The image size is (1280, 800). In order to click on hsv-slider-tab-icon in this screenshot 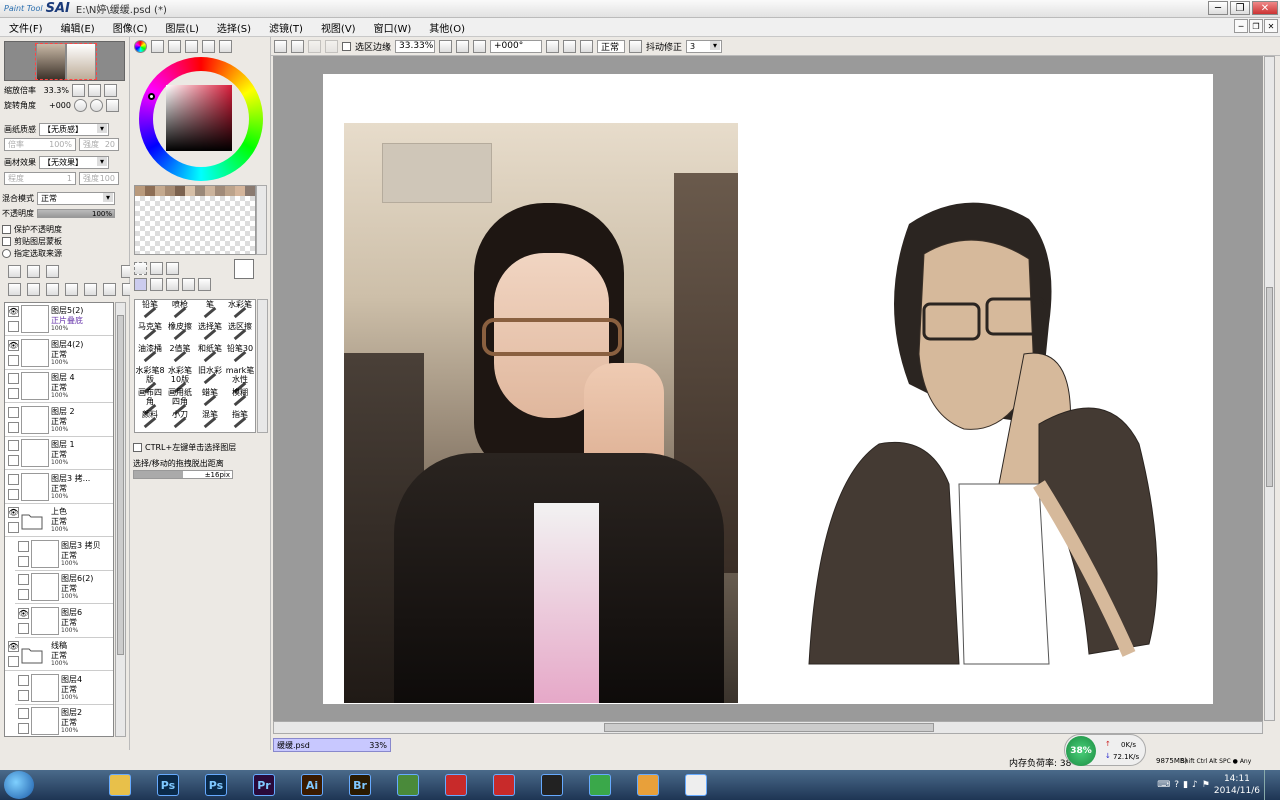, I will do `click(174, 46)`.